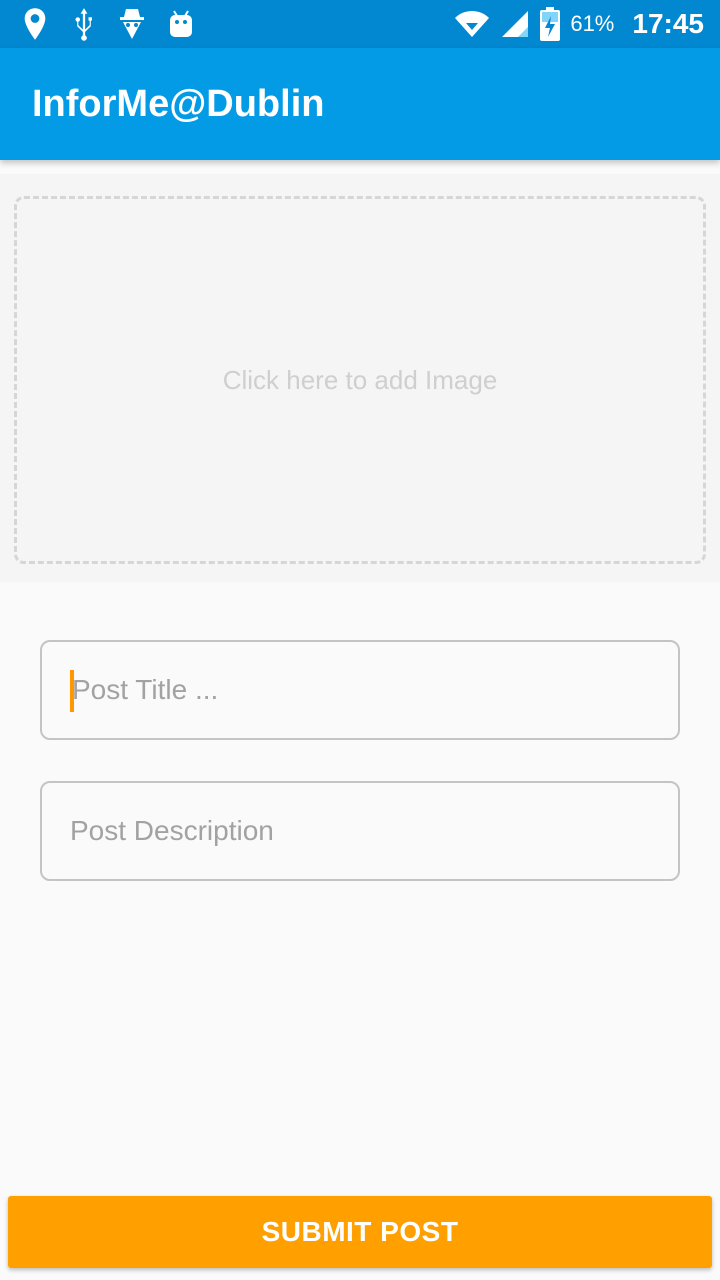  I want to click on cell-signal-icon, so click(515, 24).